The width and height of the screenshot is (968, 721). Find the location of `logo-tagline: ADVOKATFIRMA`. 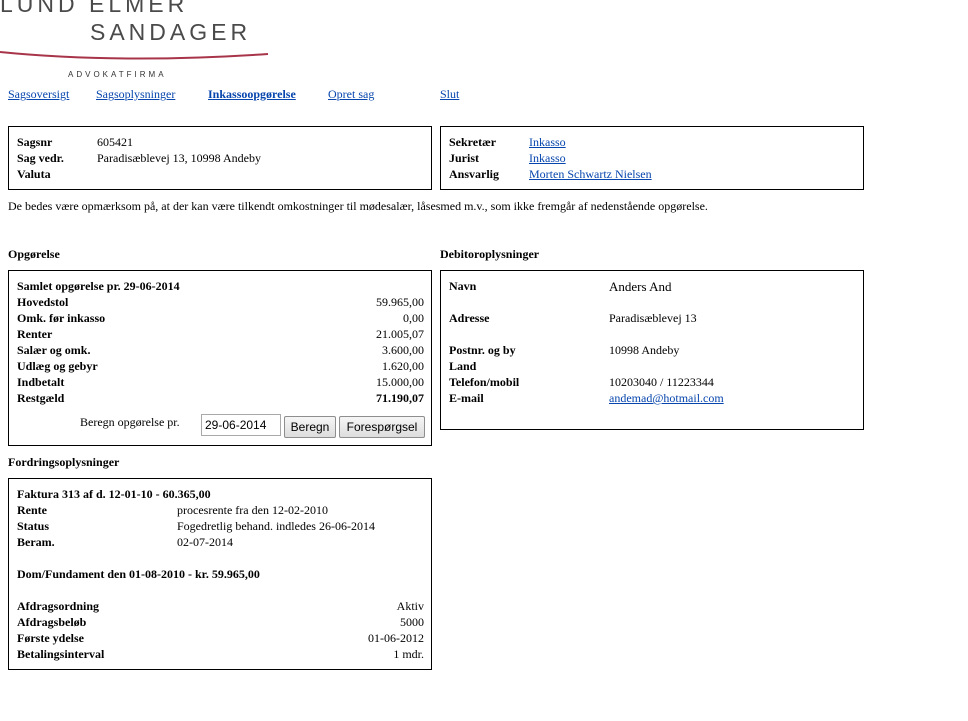

logo-tagline: ADVOKATFIRMA is located at coordinates (117, 74).